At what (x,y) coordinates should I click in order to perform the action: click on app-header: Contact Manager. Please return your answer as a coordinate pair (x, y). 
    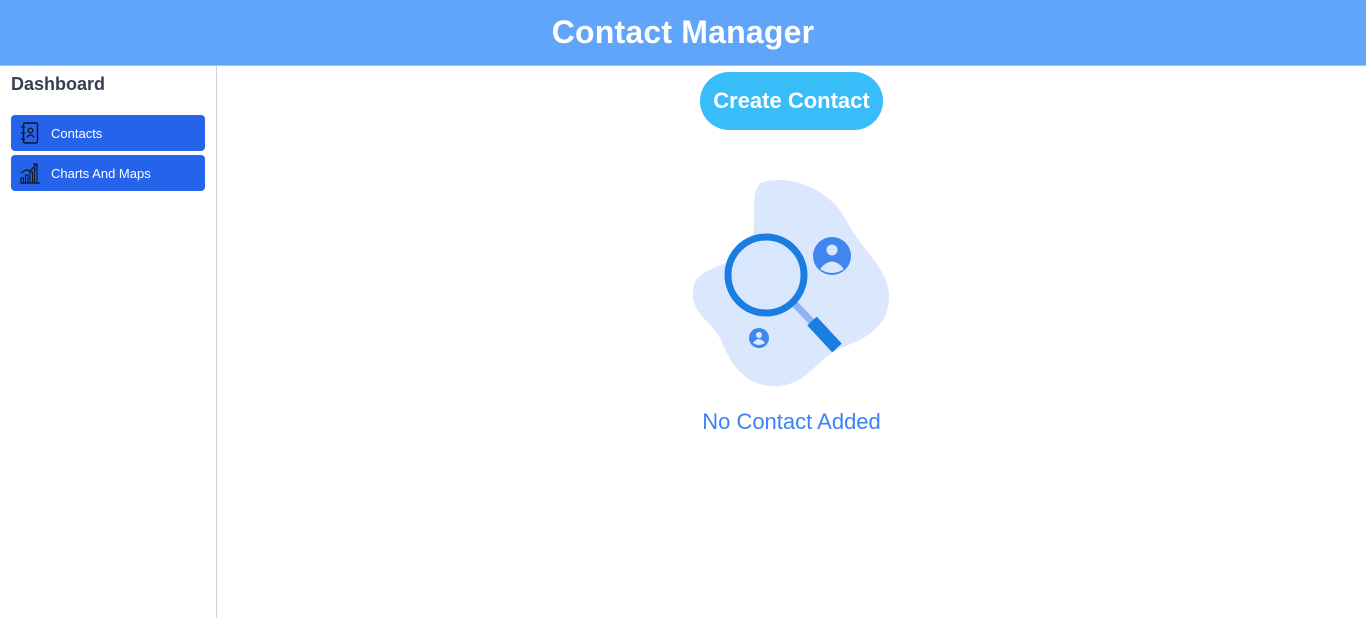
    Looking at the image, I should click on (683, 33).